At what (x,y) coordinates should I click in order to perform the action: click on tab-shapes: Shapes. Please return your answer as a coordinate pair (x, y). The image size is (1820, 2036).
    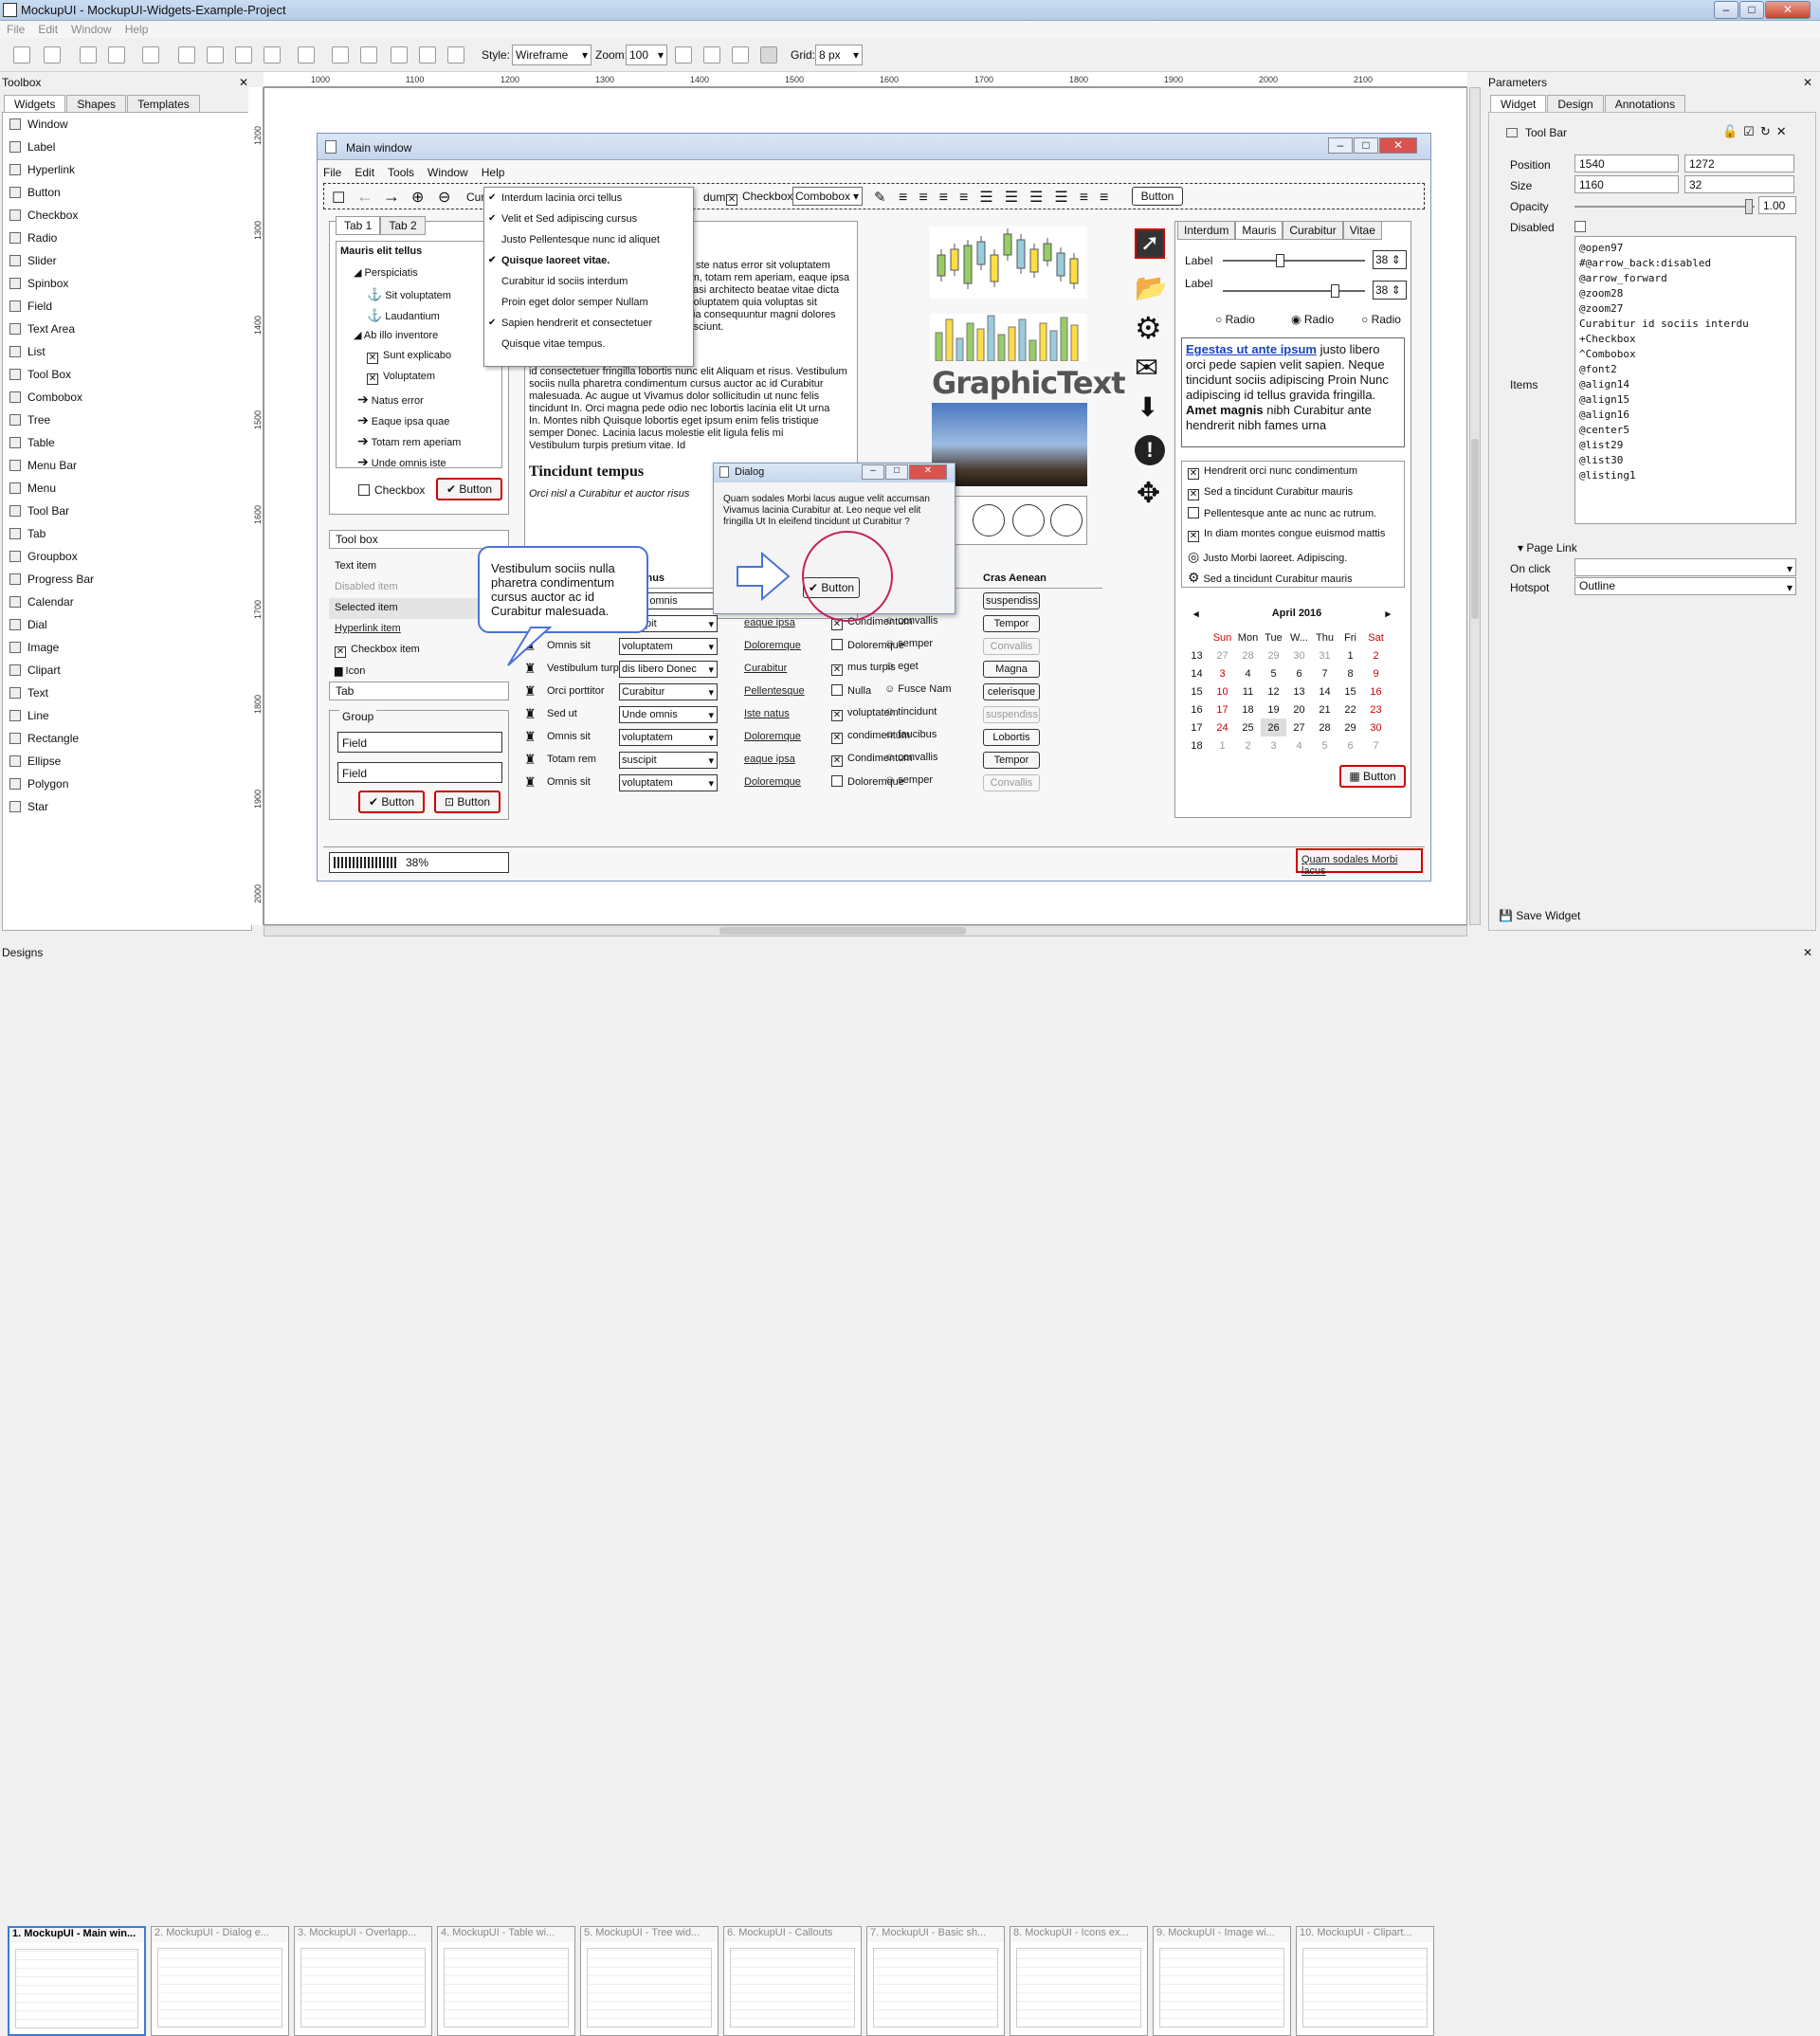
    Looking at the image, I should click on (96, 104).